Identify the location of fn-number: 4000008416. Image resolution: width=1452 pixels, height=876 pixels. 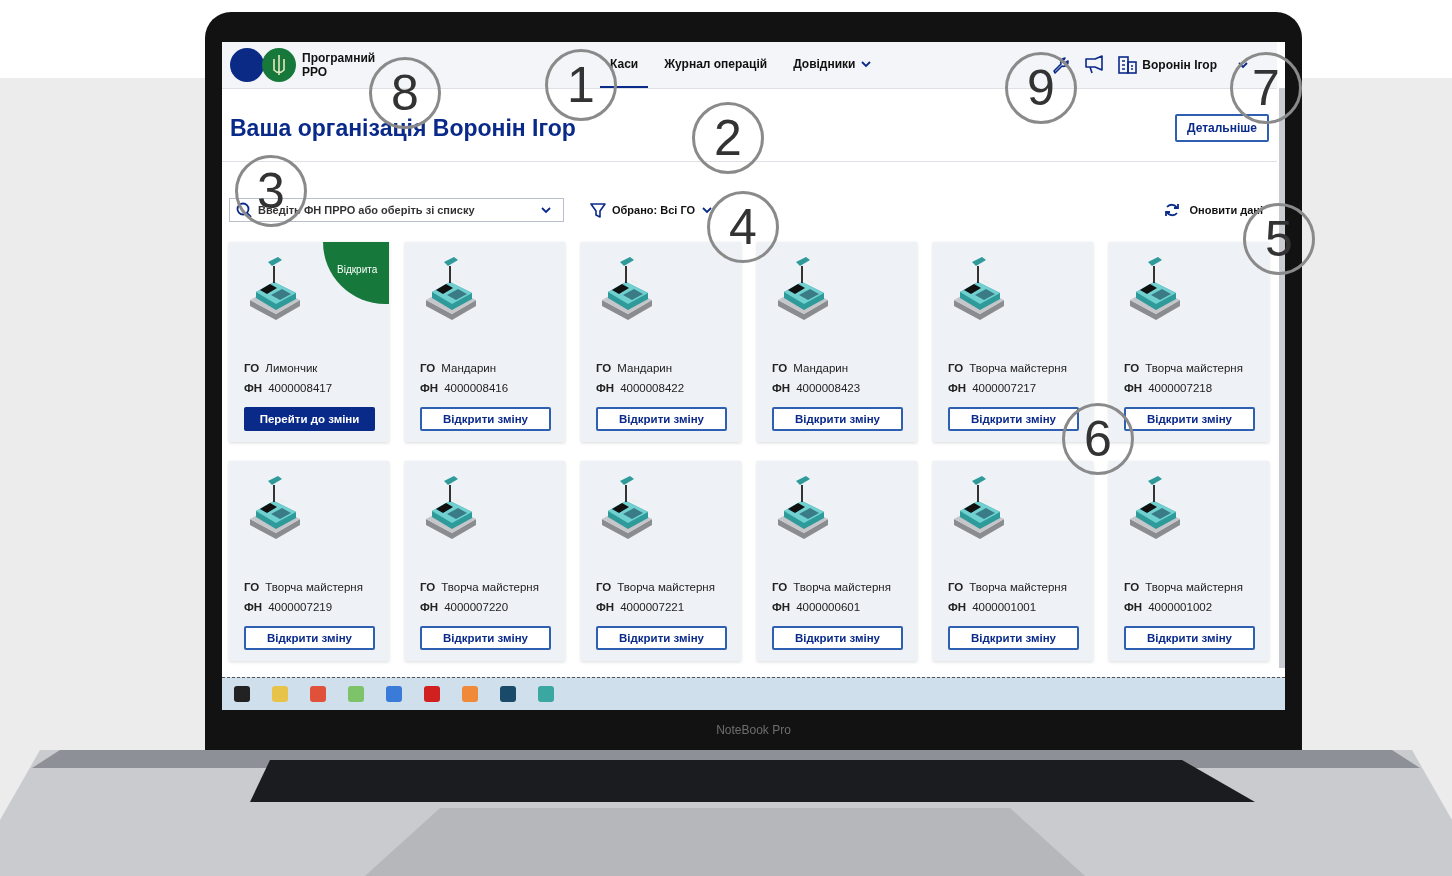
(476, 388).